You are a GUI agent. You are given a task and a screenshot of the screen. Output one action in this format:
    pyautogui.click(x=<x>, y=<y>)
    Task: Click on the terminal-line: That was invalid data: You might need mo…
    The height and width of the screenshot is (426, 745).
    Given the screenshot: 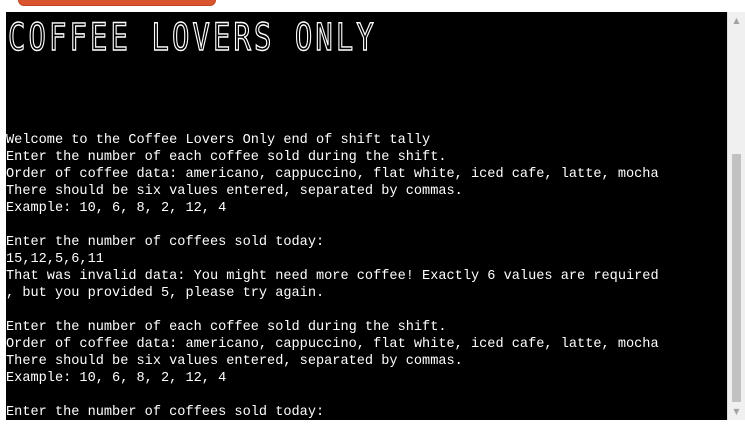 What is the action you would take?
    pyautogui.click(x=332, y=276)
    